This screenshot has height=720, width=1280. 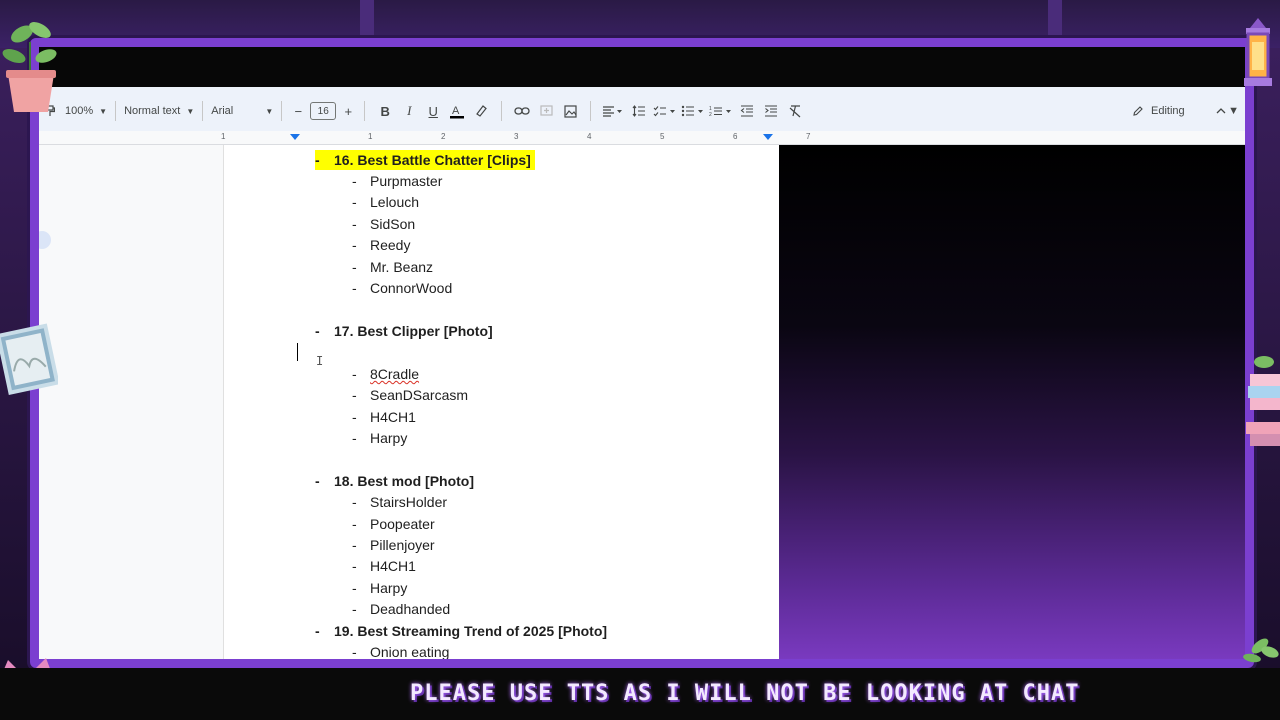 I want to click on leaf-plant-icon, so click(x=1261, y=650).